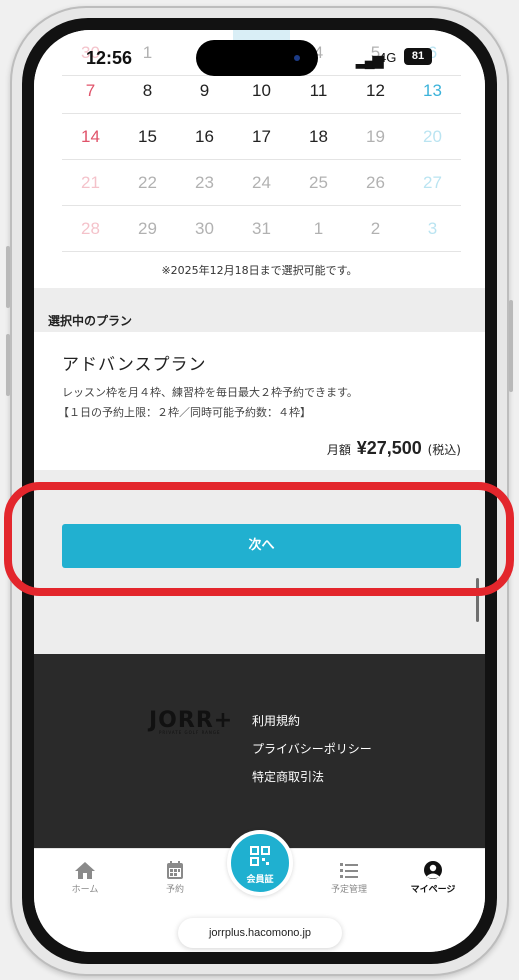  What do you see at coordinates (276, 720) in the screenshot?
I see `terms-link: 利用規約` at bounding box center [276, 720].